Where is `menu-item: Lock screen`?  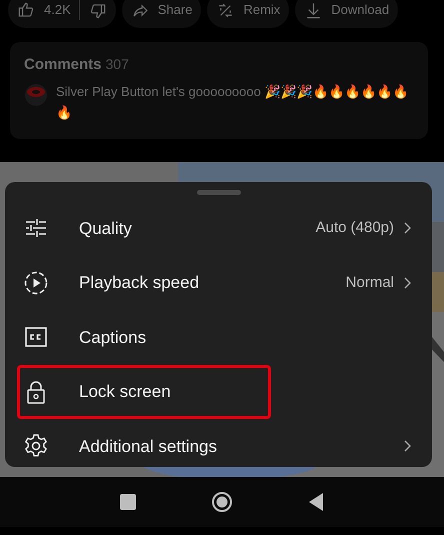
menu-item: Lock screen is located at coordinates (144, 391).